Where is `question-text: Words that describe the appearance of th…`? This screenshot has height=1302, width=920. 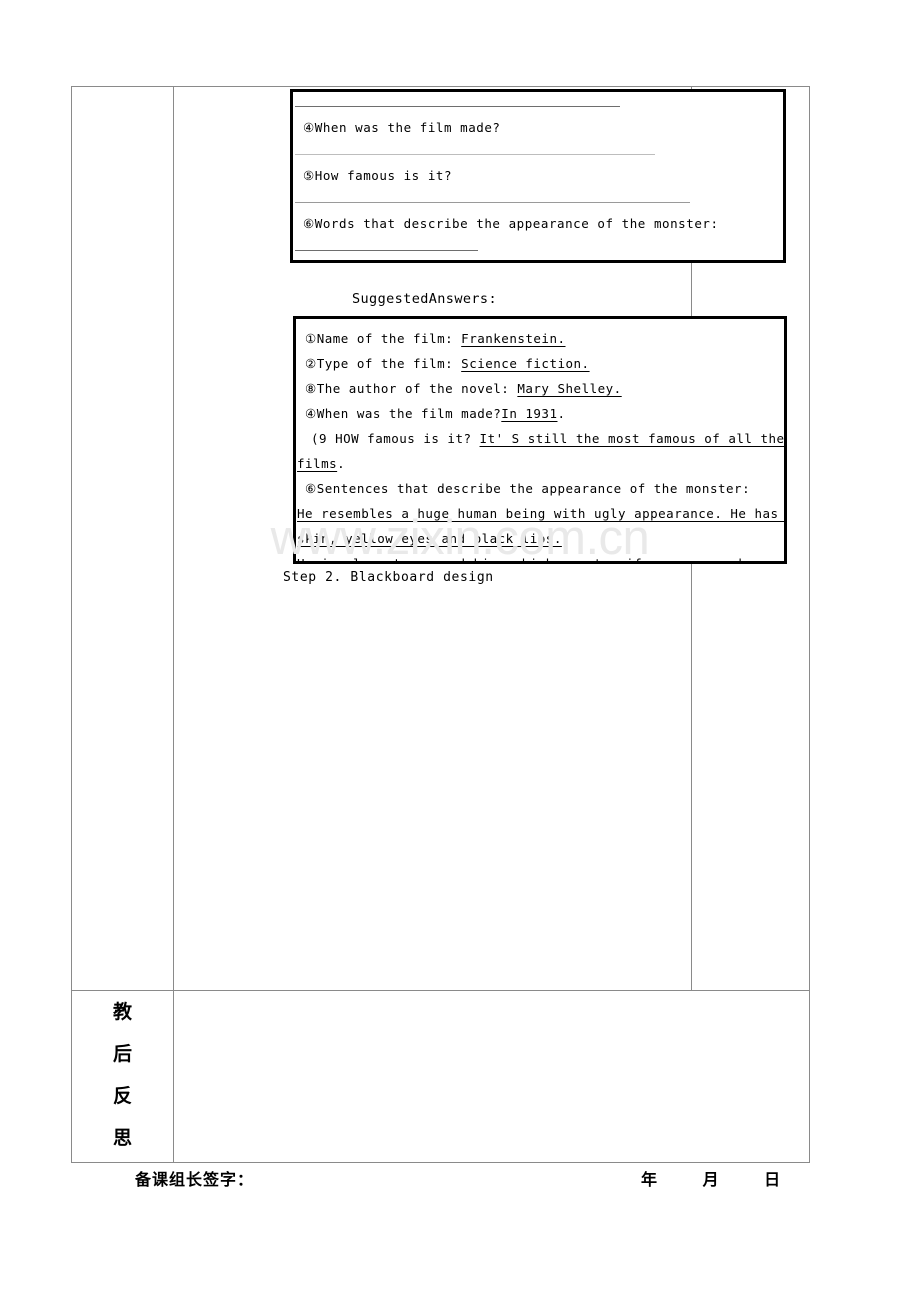
question-text: Words that describe the appearance of th… is located at coordinates (516, 223).